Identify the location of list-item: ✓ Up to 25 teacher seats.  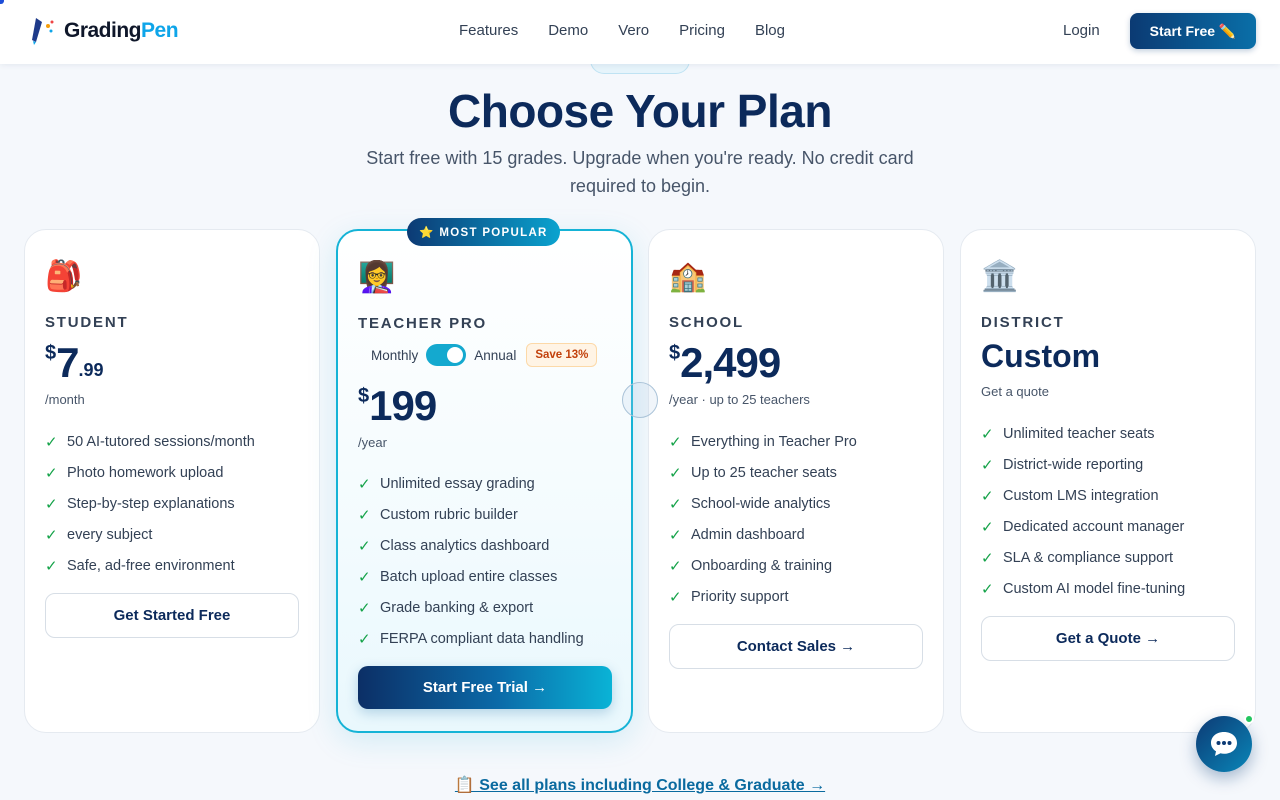
(753, 473).